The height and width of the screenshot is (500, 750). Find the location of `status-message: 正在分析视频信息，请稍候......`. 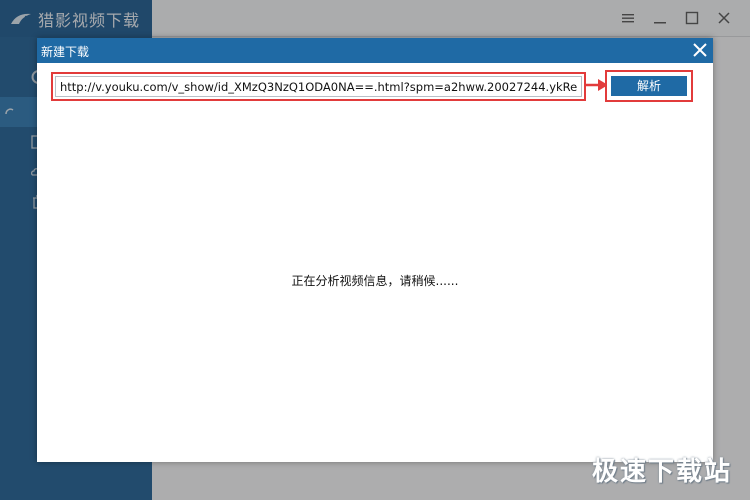

status-message: 正在分析视频信息，请稍候...... is located at coordinates (375, 281).